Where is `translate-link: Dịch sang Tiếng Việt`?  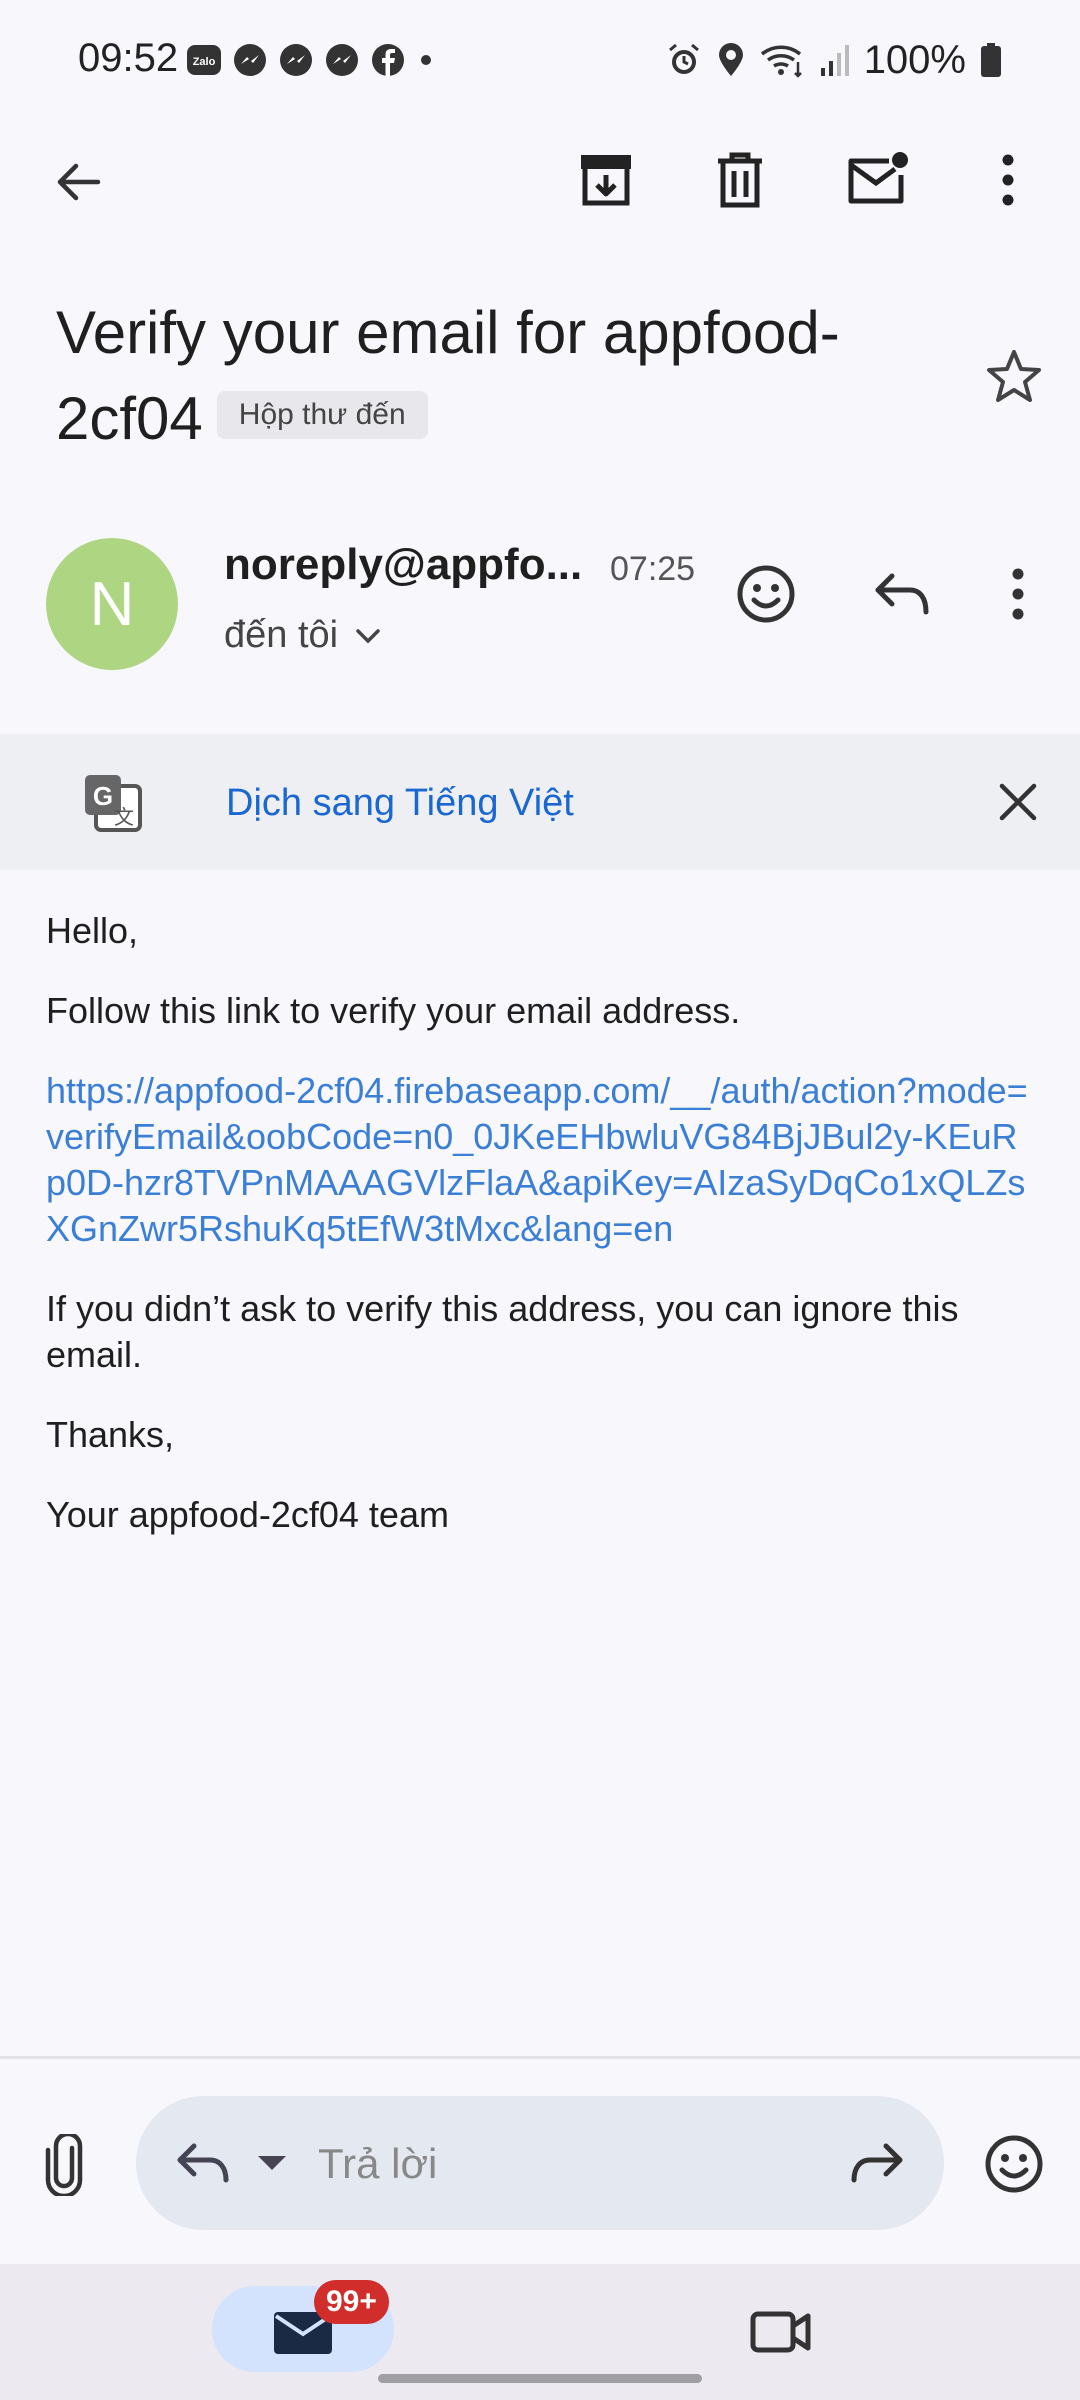
translate-link: Dịch sang Tiếng Việt is located at coordinates (400, 803).